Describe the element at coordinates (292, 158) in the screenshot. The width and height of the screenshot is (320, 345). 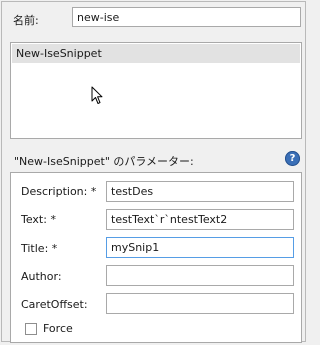
I see `help-icon: ?` at that location.